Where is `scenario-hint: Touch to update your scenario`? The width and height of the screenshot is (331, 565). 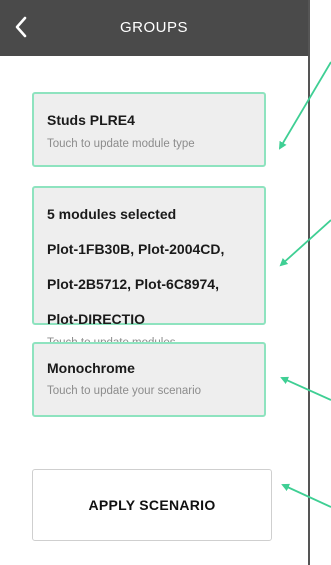
scenario-hint: Touch to update your scenario is located at coordinates (124, 391).